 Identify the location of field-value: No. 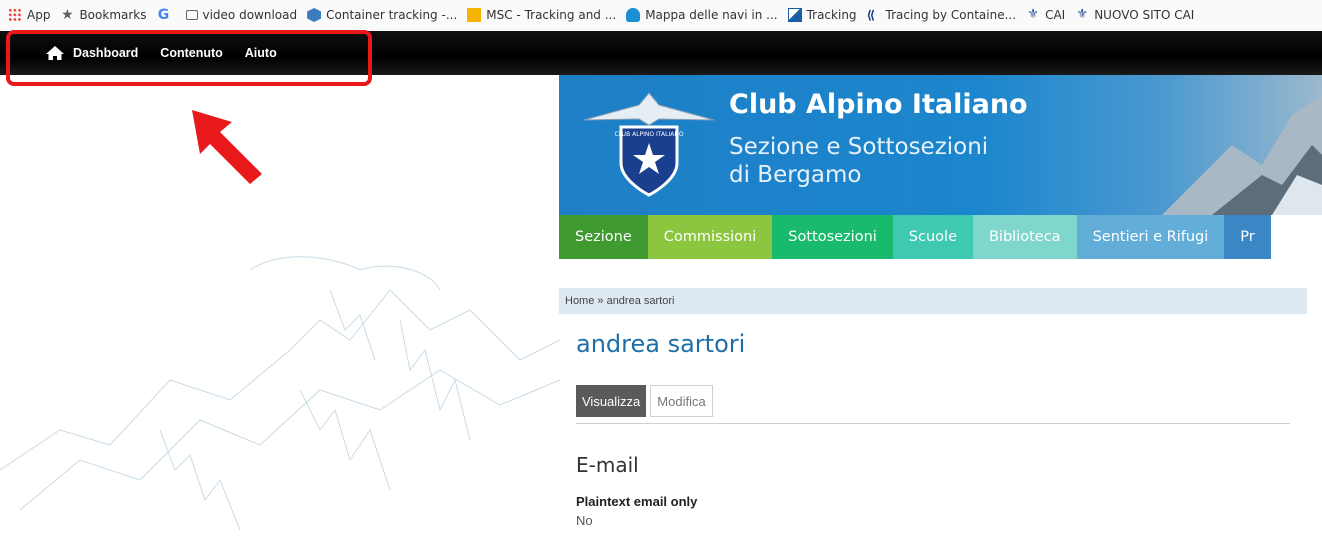
(584, 520).